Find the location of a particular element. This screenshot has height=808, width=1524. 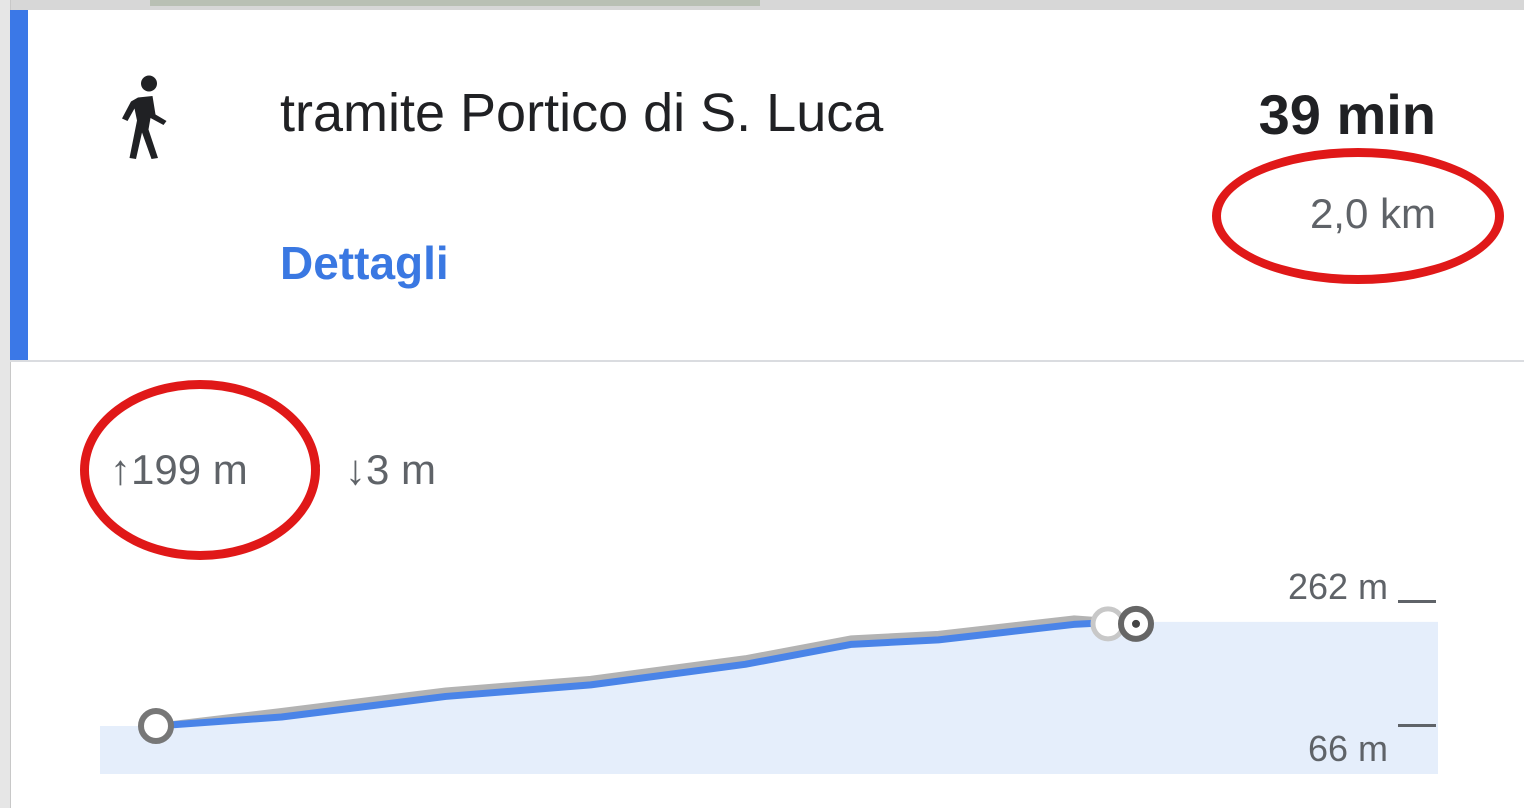

start-marker is located at coordinates (156, 726).